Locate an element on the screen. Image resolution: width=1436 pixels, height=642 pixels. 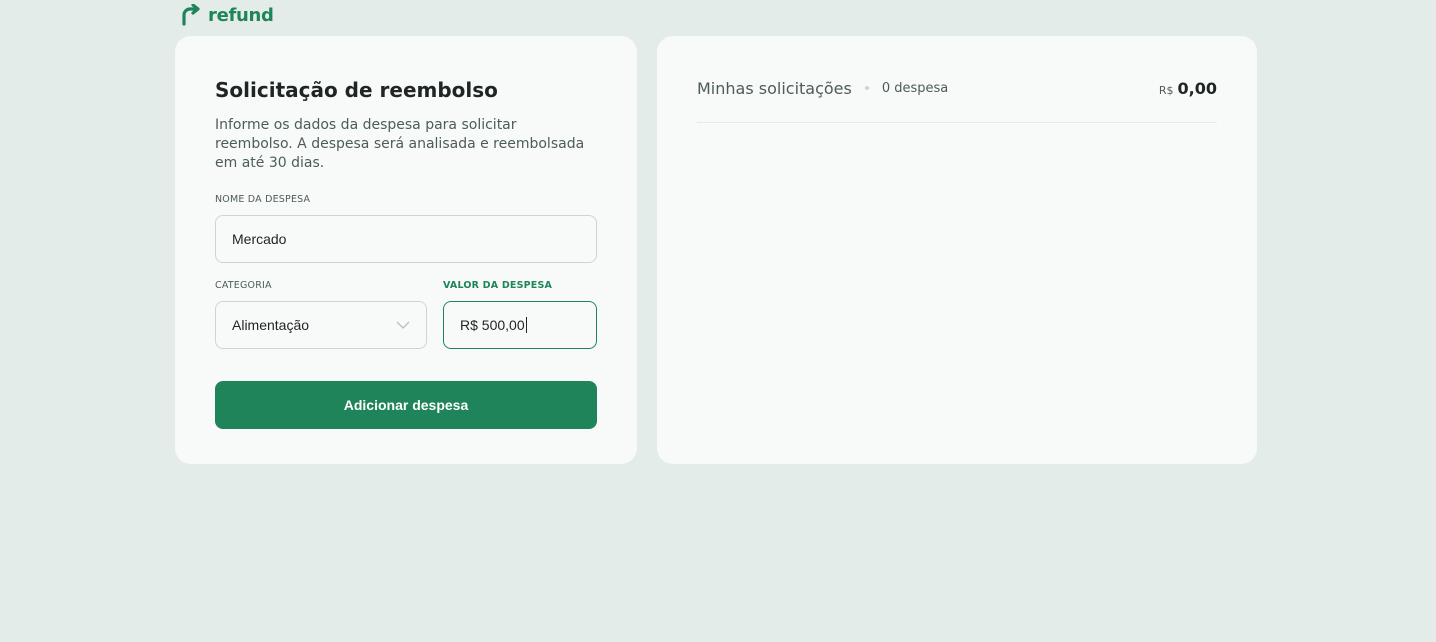
amount-input: R$ 500,00 is located at coordinates (520, 325).